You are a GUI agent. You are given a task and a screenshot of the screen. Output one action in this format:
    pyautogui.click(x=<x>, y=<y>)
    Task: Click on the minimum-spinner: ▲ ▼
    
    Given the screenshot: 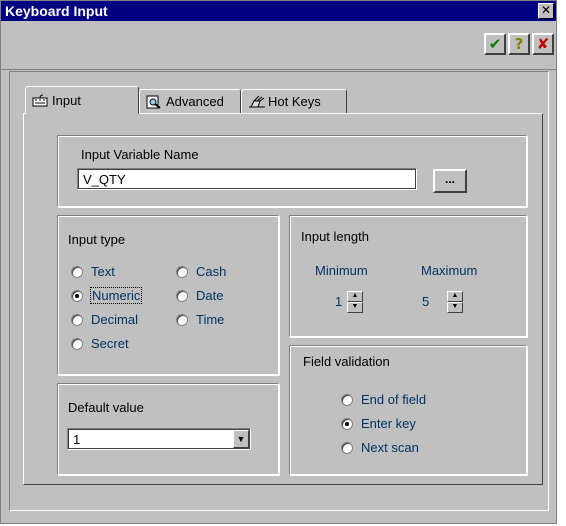 What is the action you would take?
    pyautogui.click(x=355, y=302)
    